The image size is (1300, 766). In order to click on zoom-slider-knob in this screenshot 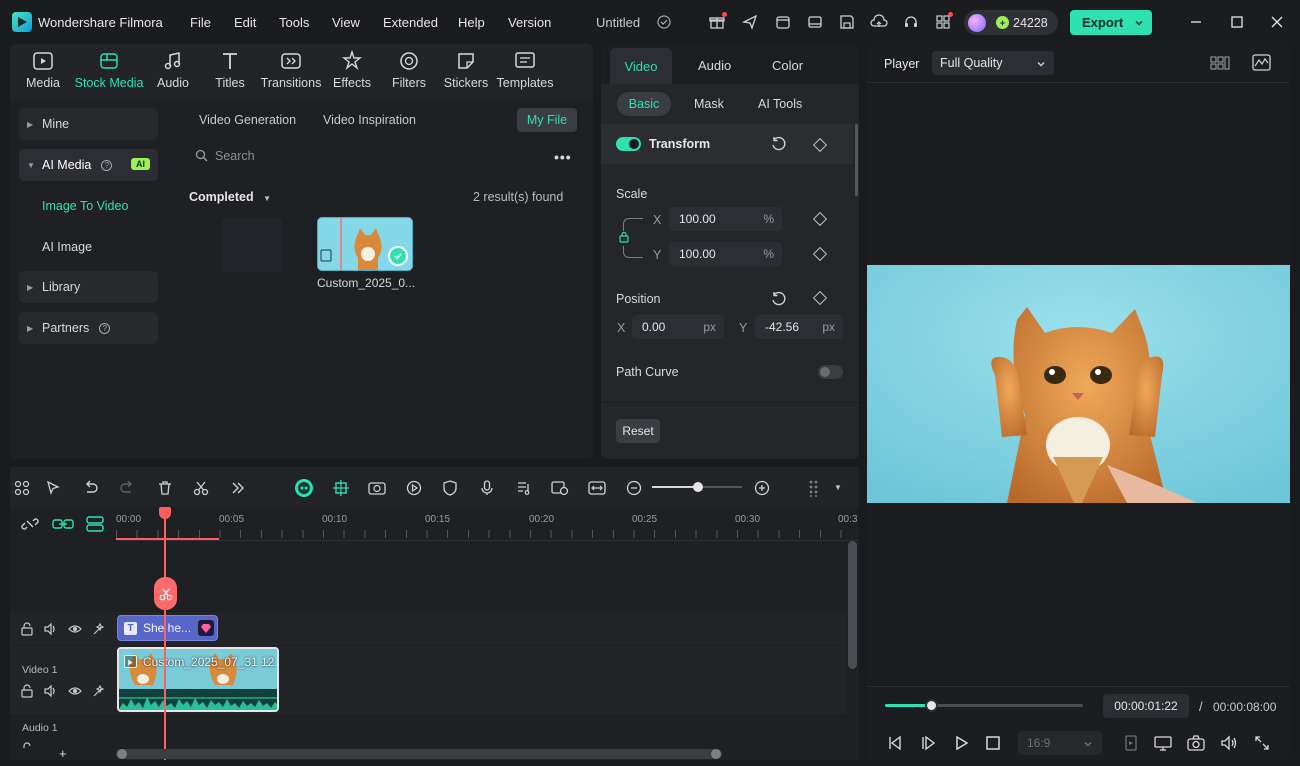, I will do `click(698, 487)`.